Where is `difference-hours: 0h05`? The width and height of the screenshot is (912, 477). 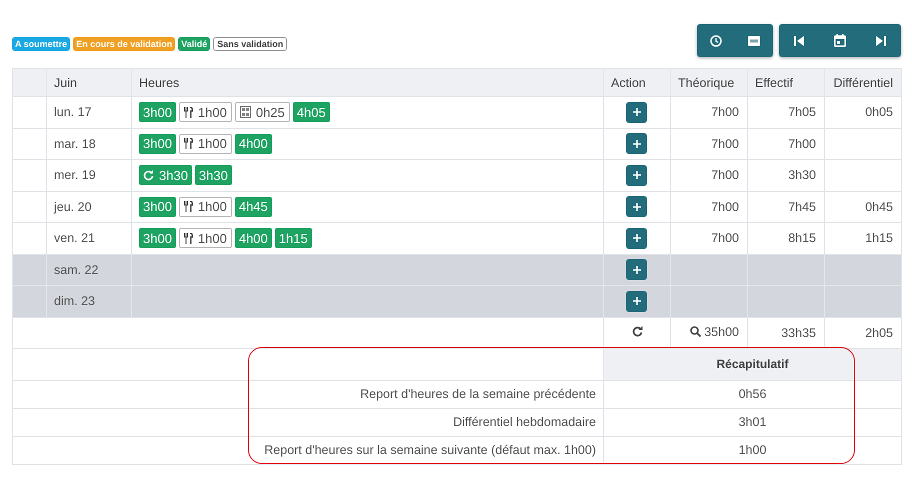
difference-hours: 0h05 is located at coordinates (879, 112).